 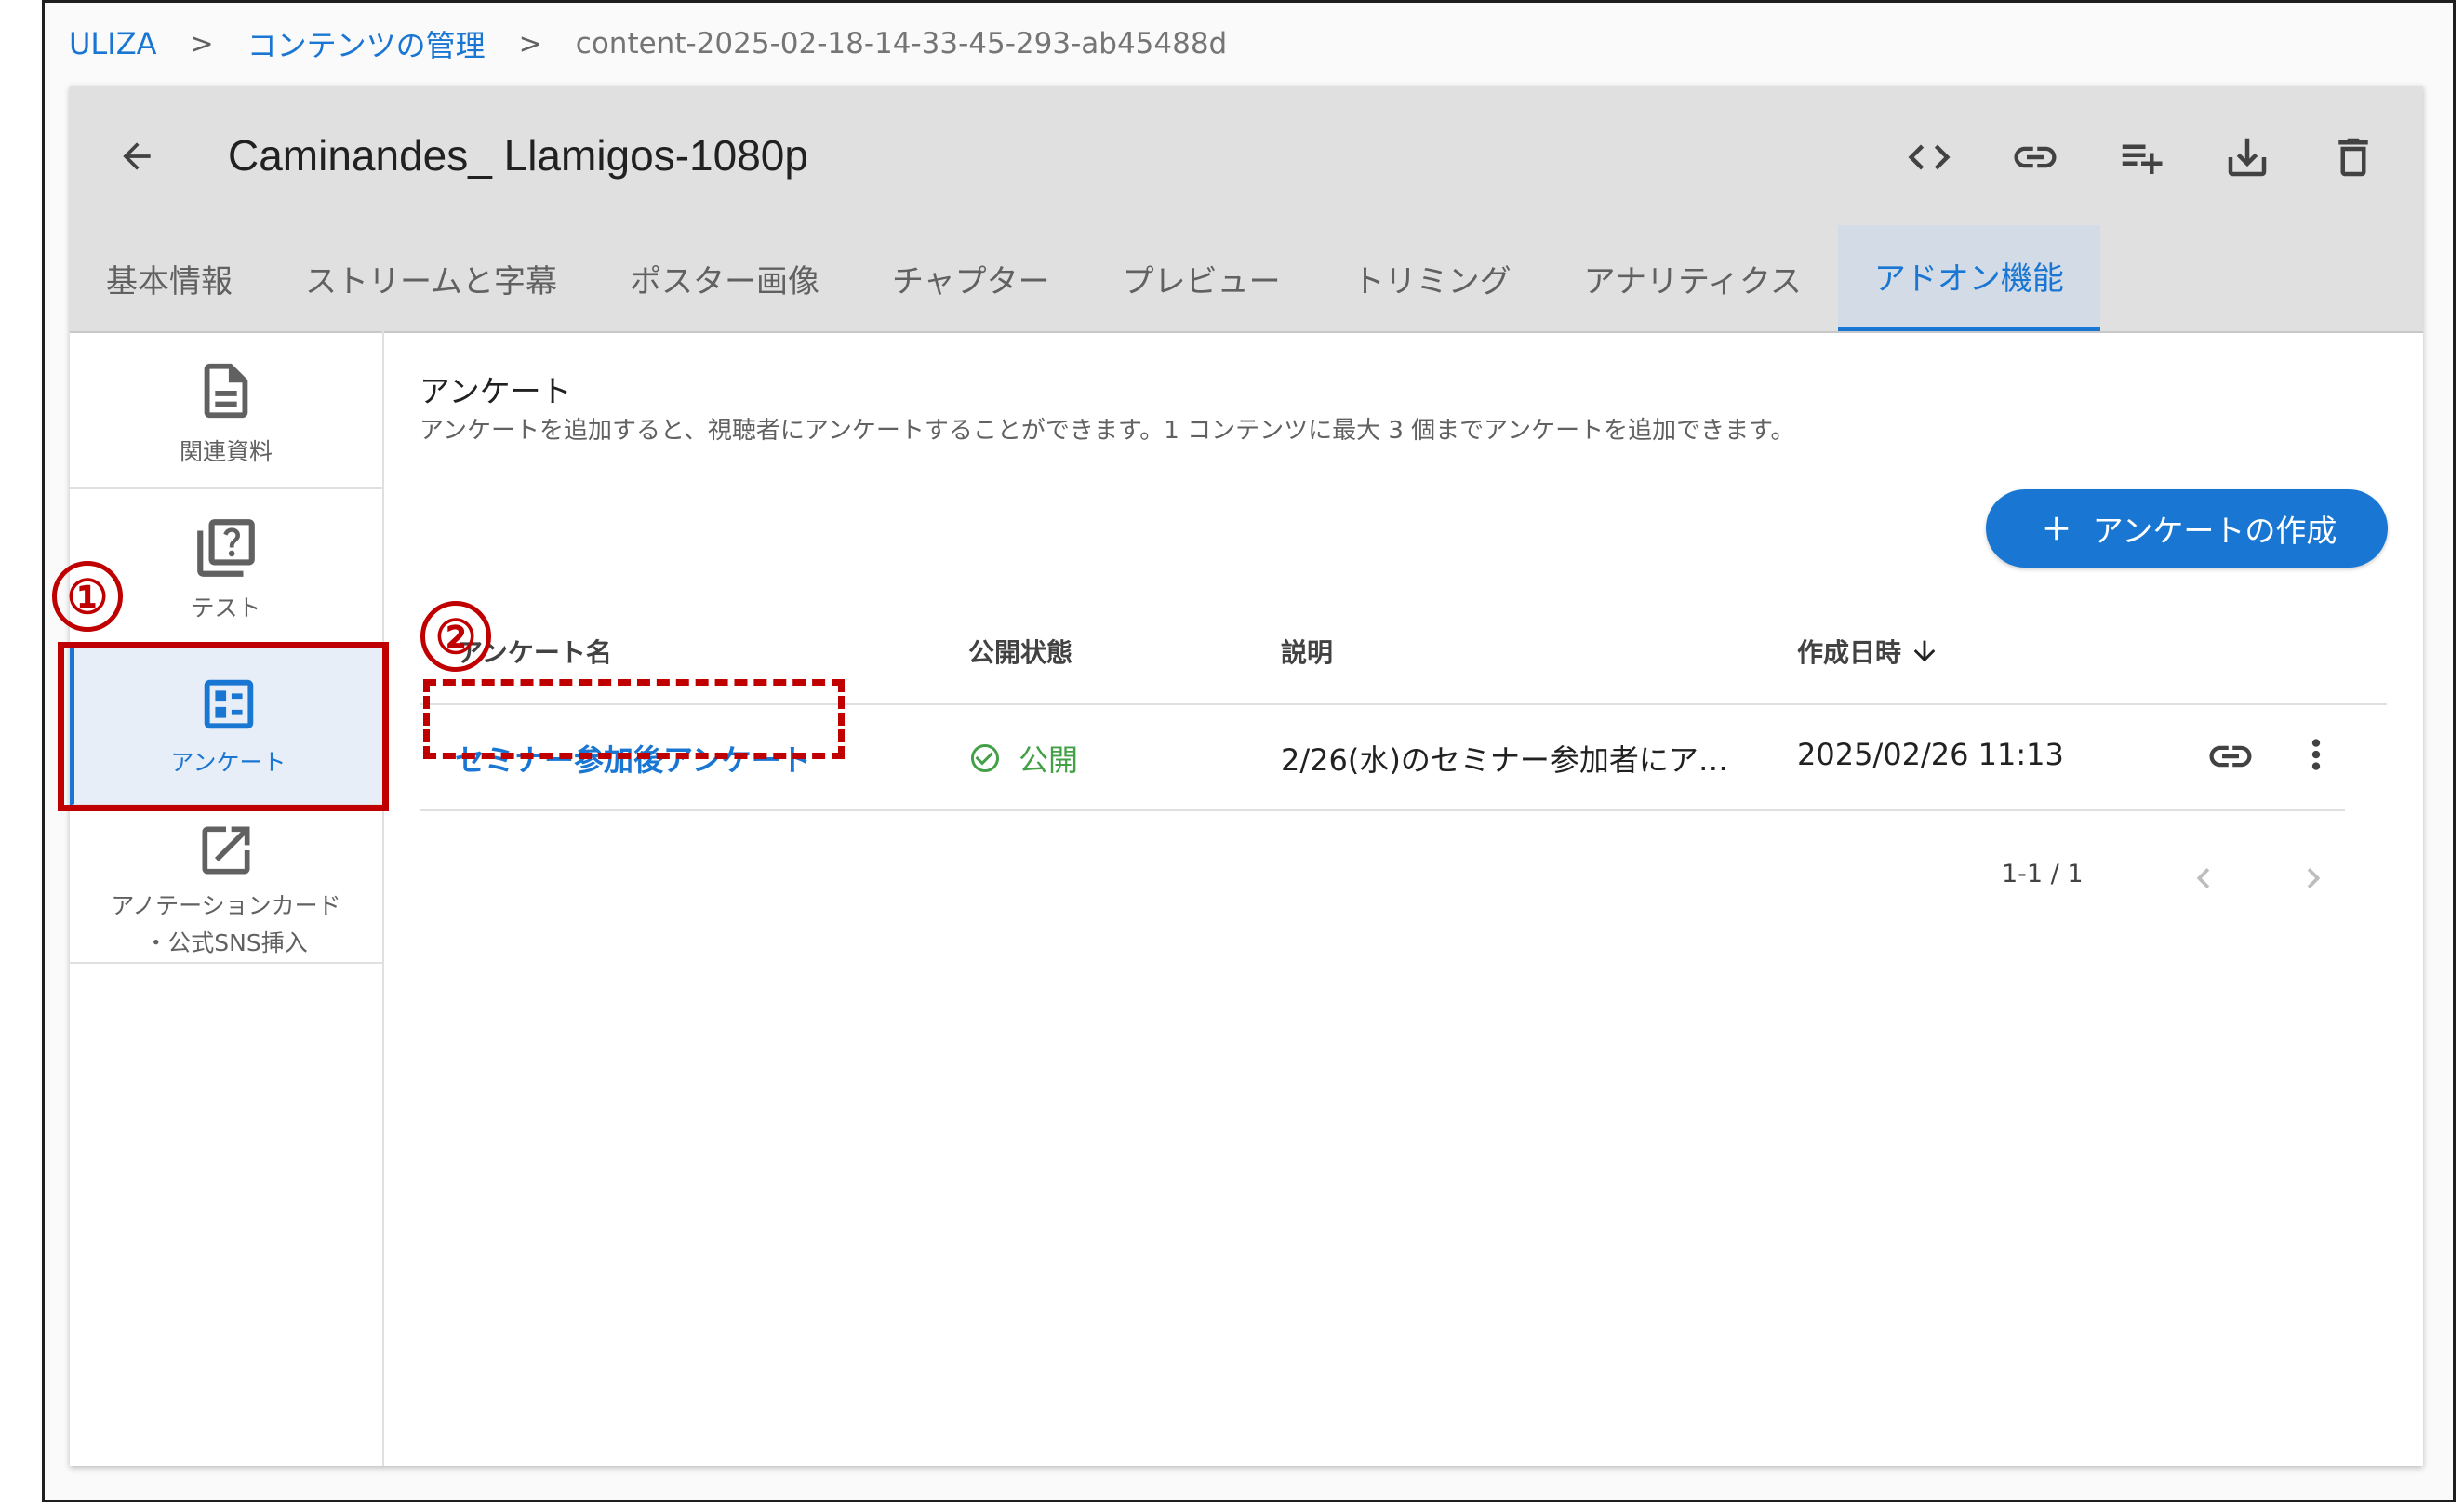 I want to click on survey-status: 公開, so click(x=1023, y=758).